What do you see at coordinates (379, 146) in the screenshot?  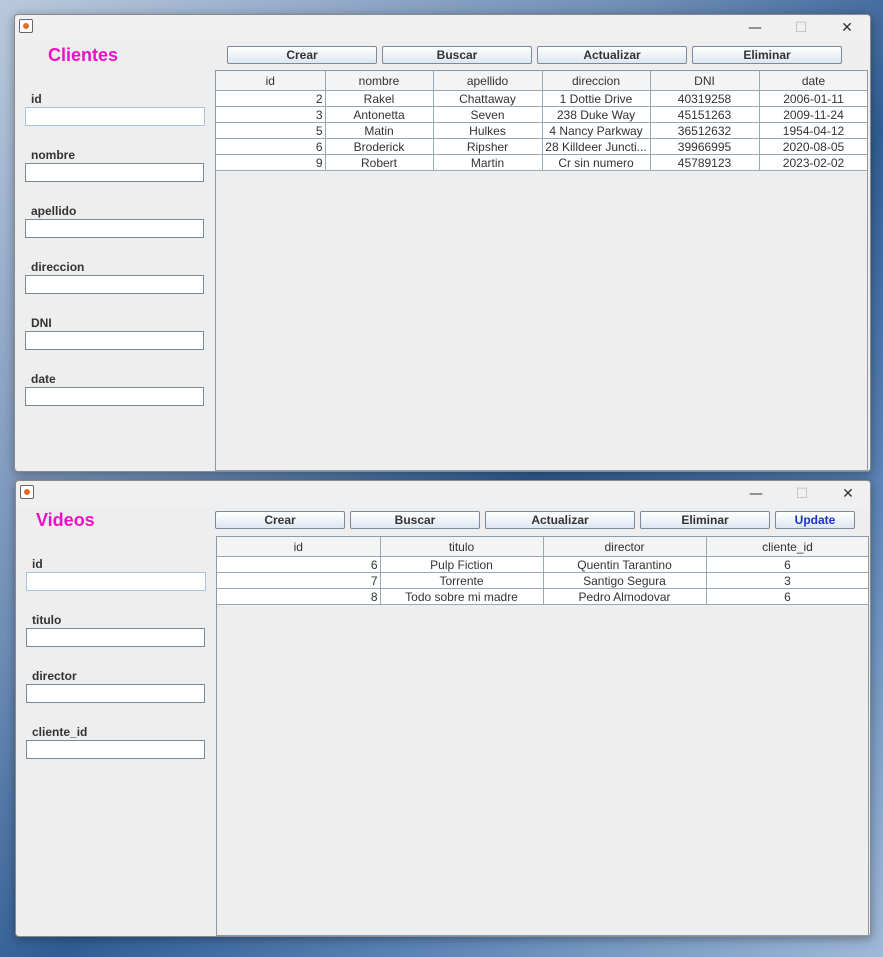 I see `cell-nombre: Broderick` at bounding box center [379, 146].